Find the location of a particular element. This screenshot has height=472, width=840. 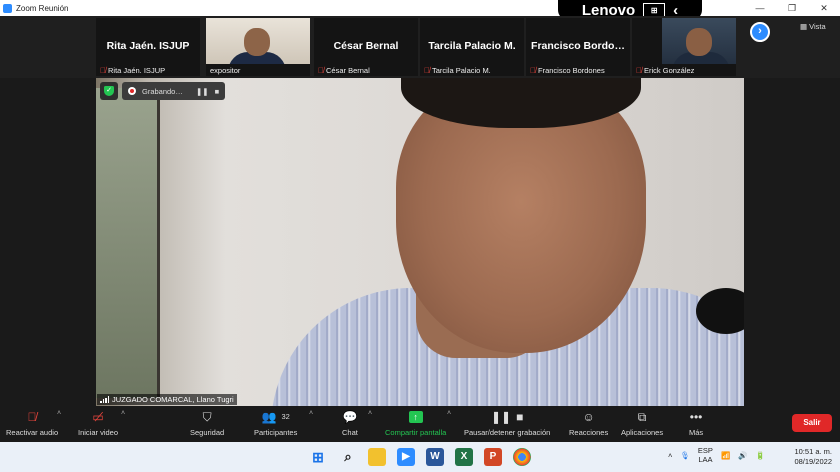

reactions-label: Reacciones is located at coordinates (589, 432).